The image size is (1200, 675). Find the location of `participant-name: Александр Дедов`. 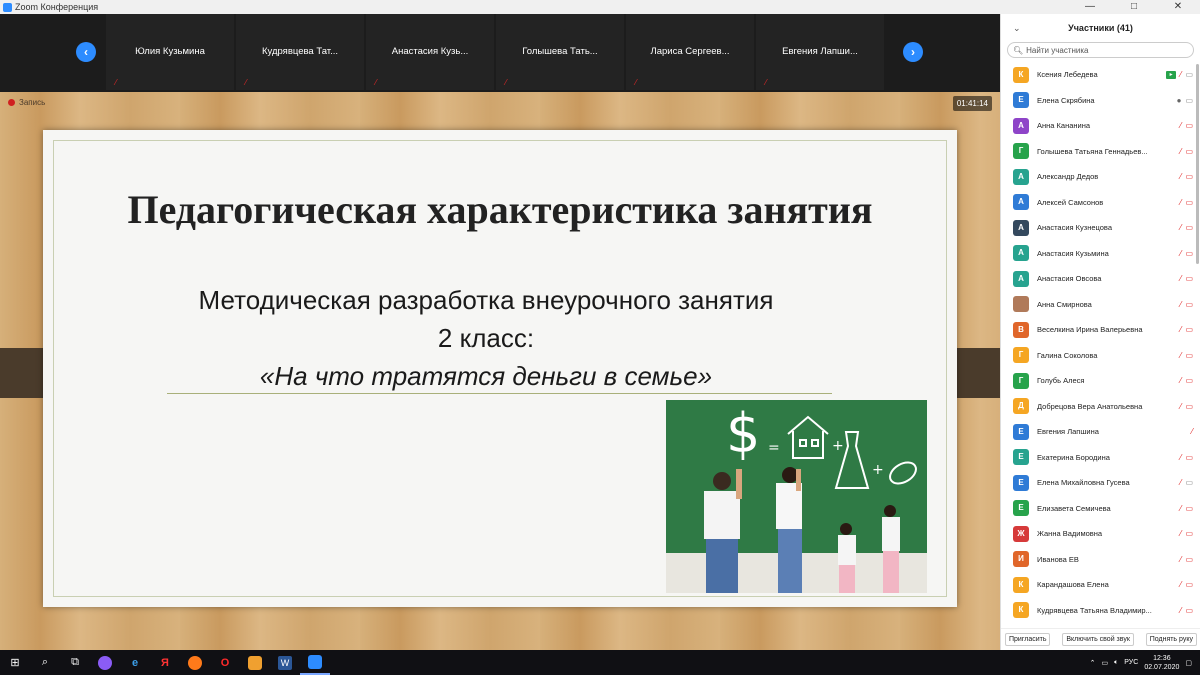

participant-name: Александр Дедов is located at coordinates (1068, 177).